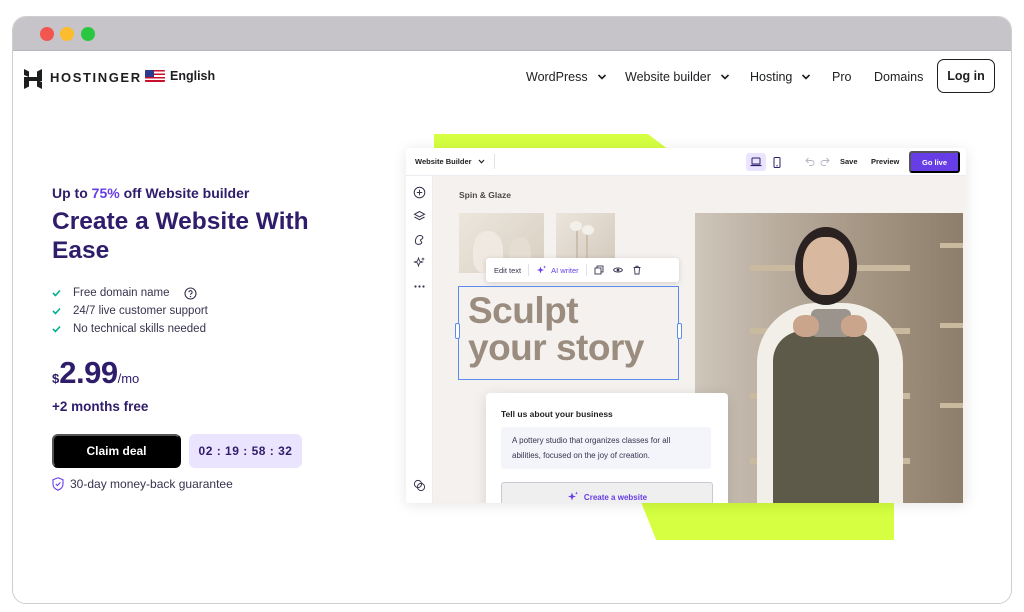 This screenshot has height=612, width=1024. I want to click on nav-item-label: WordPress, so click(557, 77).